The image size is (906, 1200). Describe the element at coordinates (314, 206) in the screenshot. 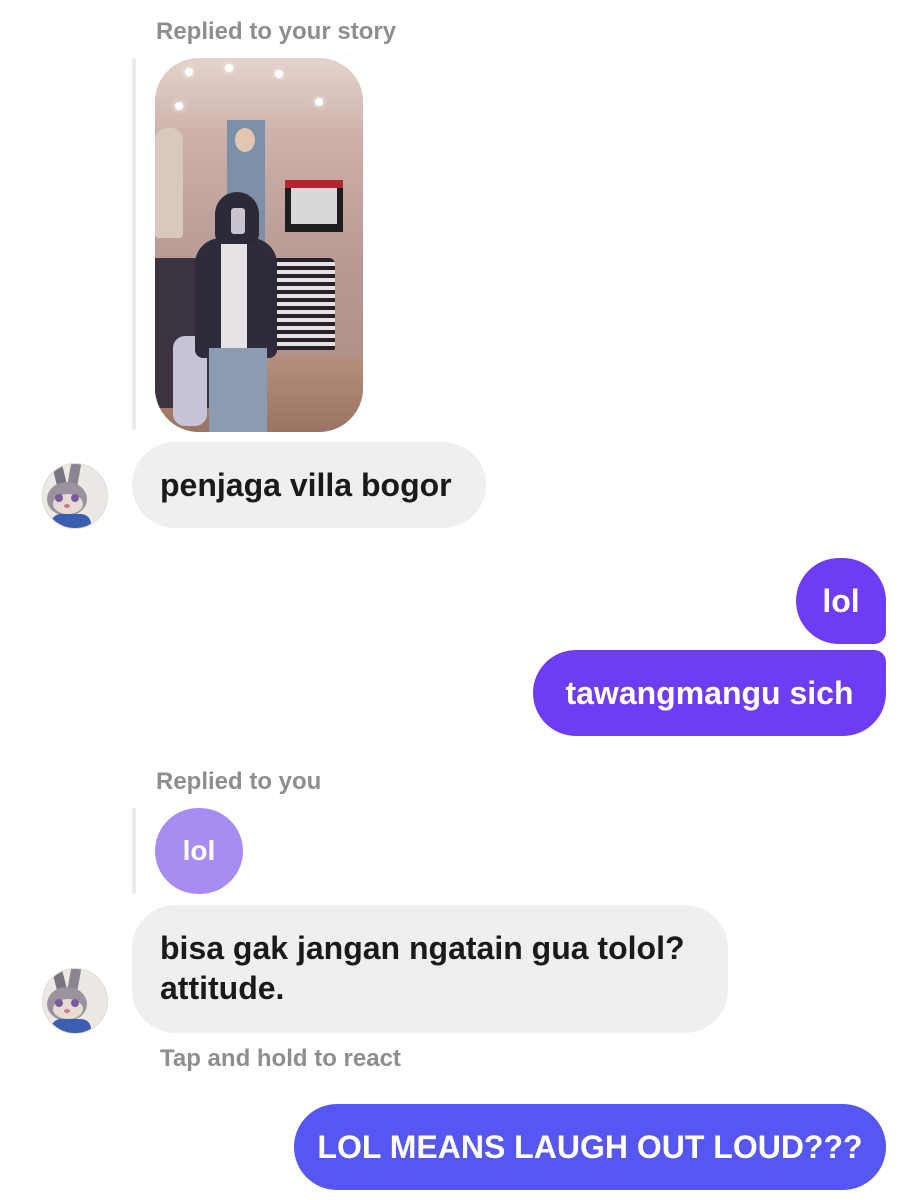

I see `poster-sticker-photo` at that location.